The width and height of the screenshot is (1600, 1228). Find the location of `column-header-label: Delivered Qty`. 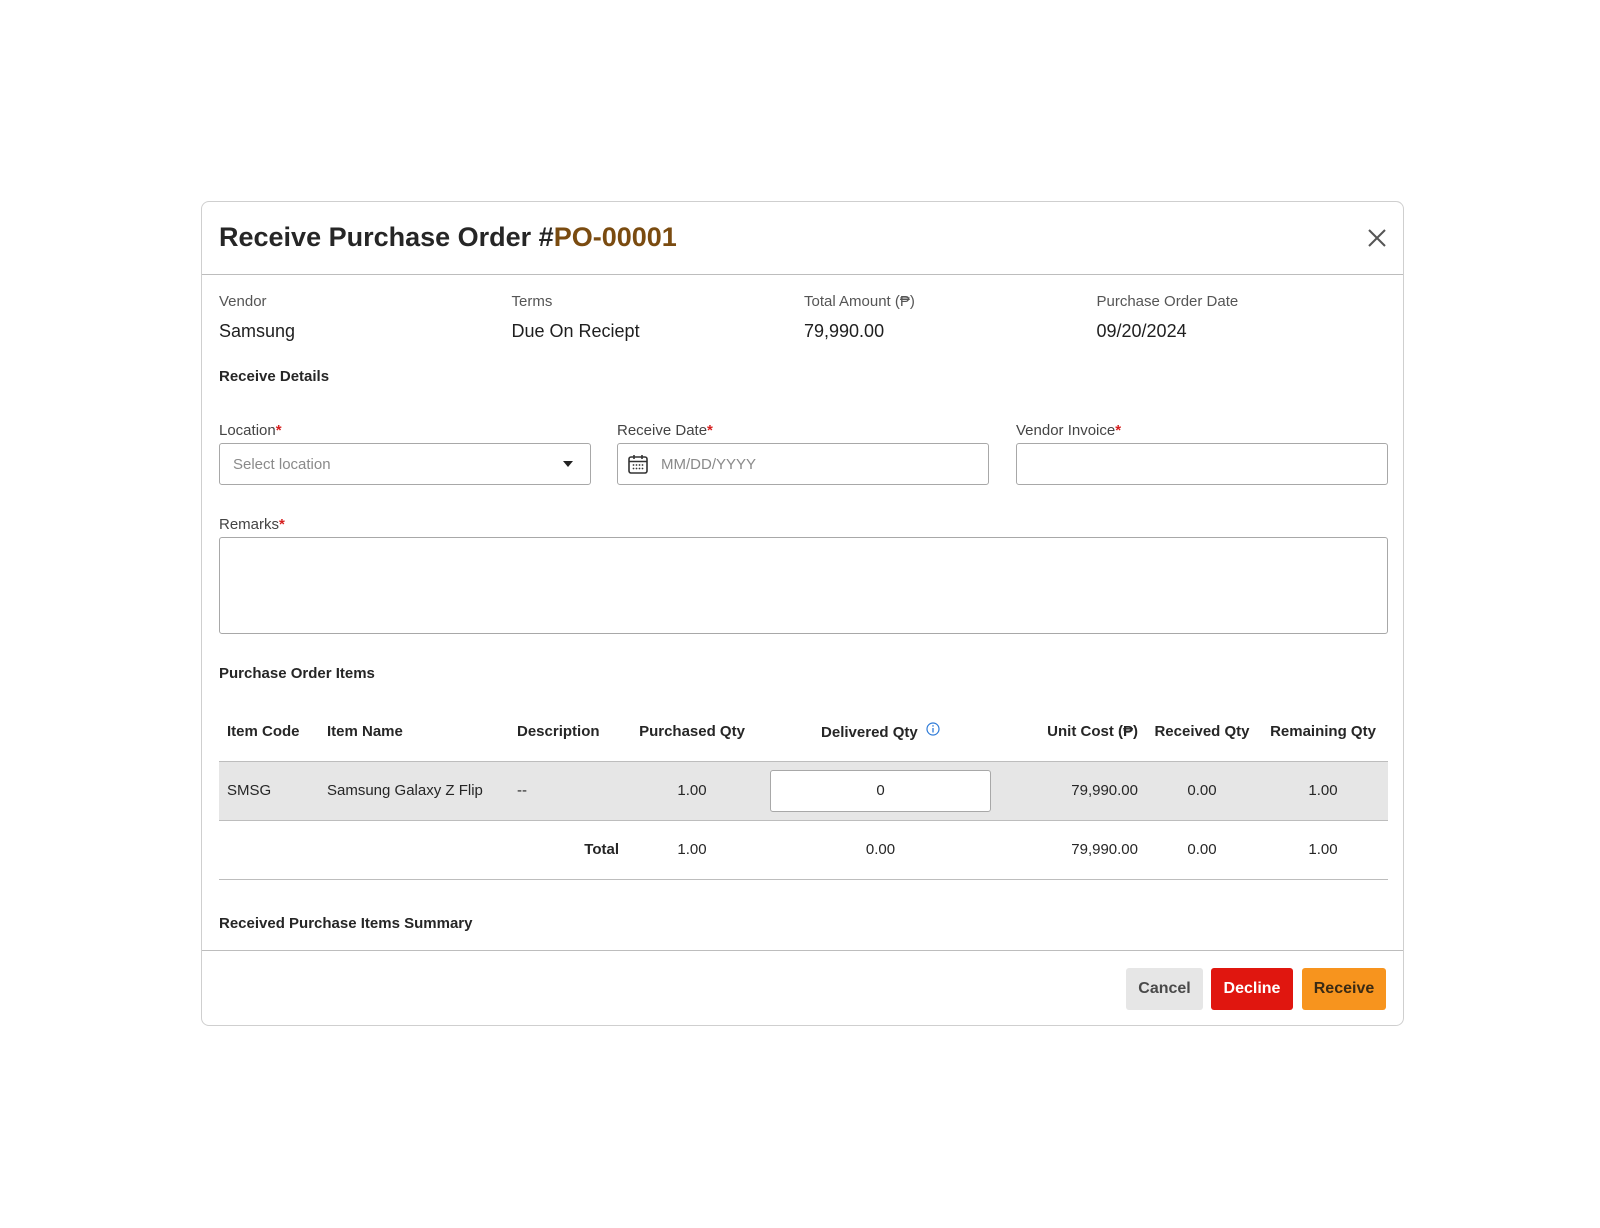

column-header-label: Delivered Qty is located at coordinates (869, 732).